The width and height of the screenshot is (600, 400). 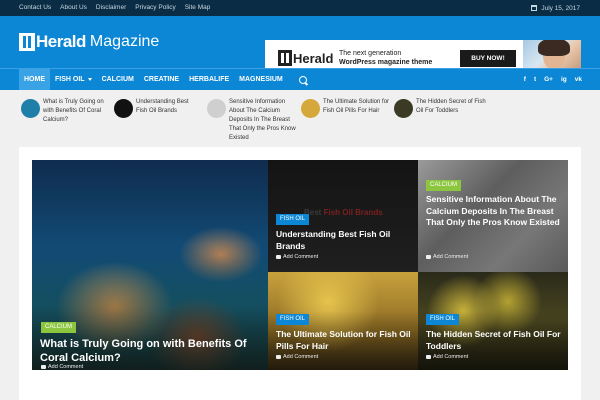 What do you see at coordinates (155, 8) in the screenshot?
I see `top-link-privacy: Privacy Policy` at bounding box center [155, 8].